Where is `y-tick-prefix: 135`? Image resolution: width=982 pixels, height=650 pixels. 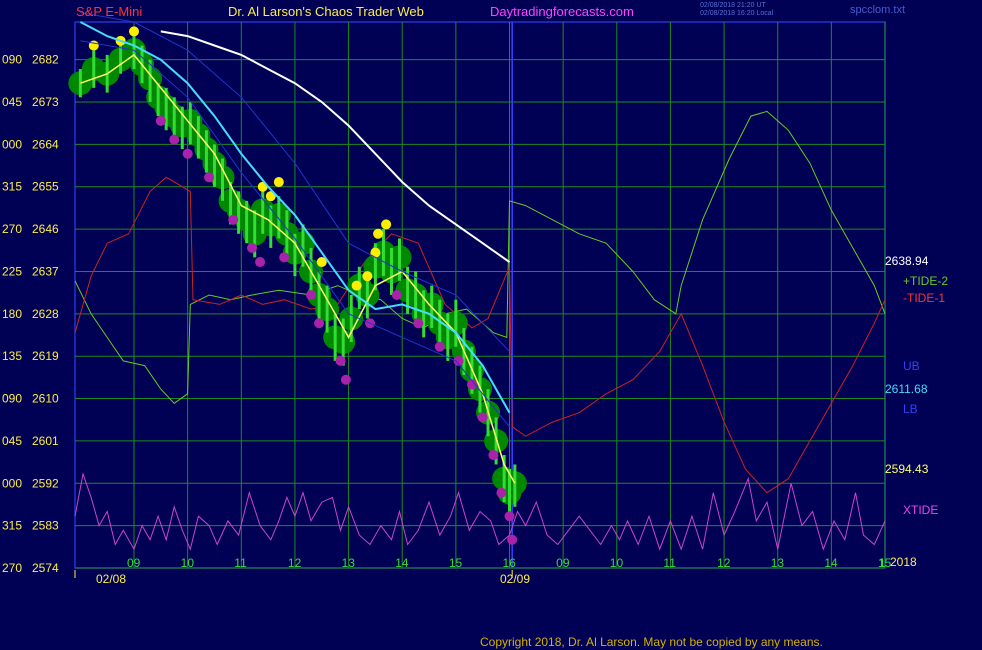 y-tick-prefix: 135 is located at coordinates (12, 356).